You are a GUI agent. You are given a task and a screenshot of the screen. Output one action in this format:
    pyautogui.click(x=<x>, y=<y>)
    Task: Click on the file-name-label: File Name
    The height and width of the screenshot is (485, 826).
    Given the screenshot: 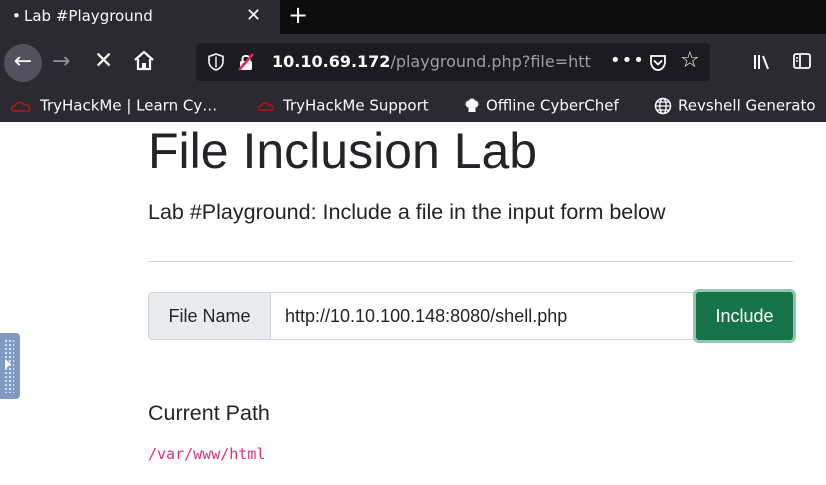 What is the action you would take?
    pyautogui.click(x=209, y=316)
    